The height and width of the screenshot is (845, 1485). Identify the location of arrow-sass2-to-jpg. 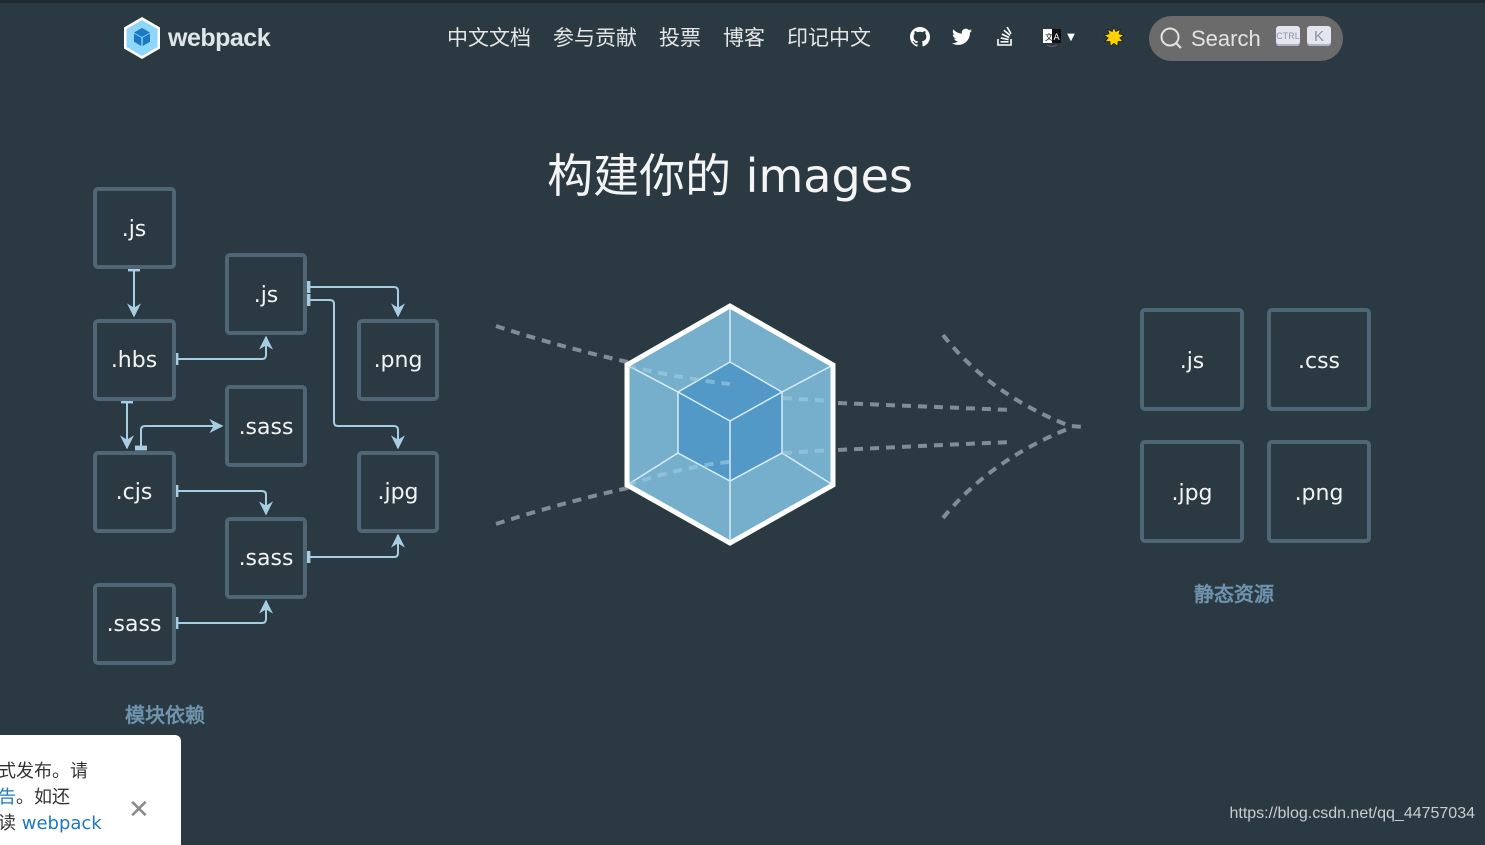
(355, 548).